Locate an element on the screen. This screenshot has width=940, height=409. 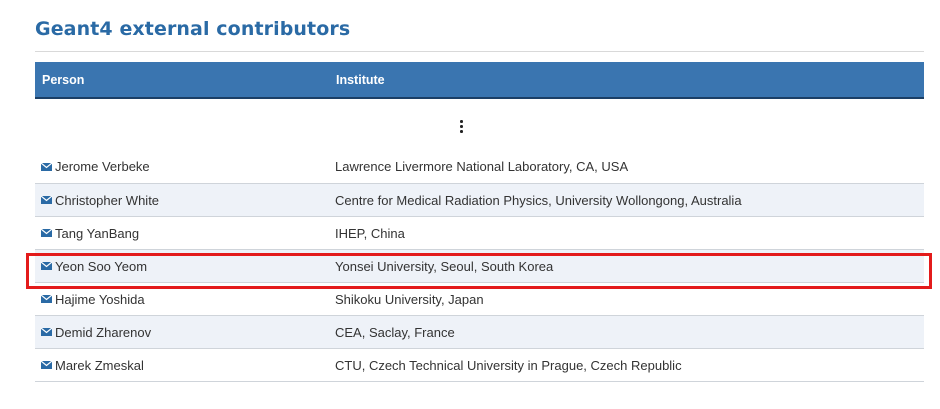
person-link: Hajime Yoshida is located at coordinates (185, 299).